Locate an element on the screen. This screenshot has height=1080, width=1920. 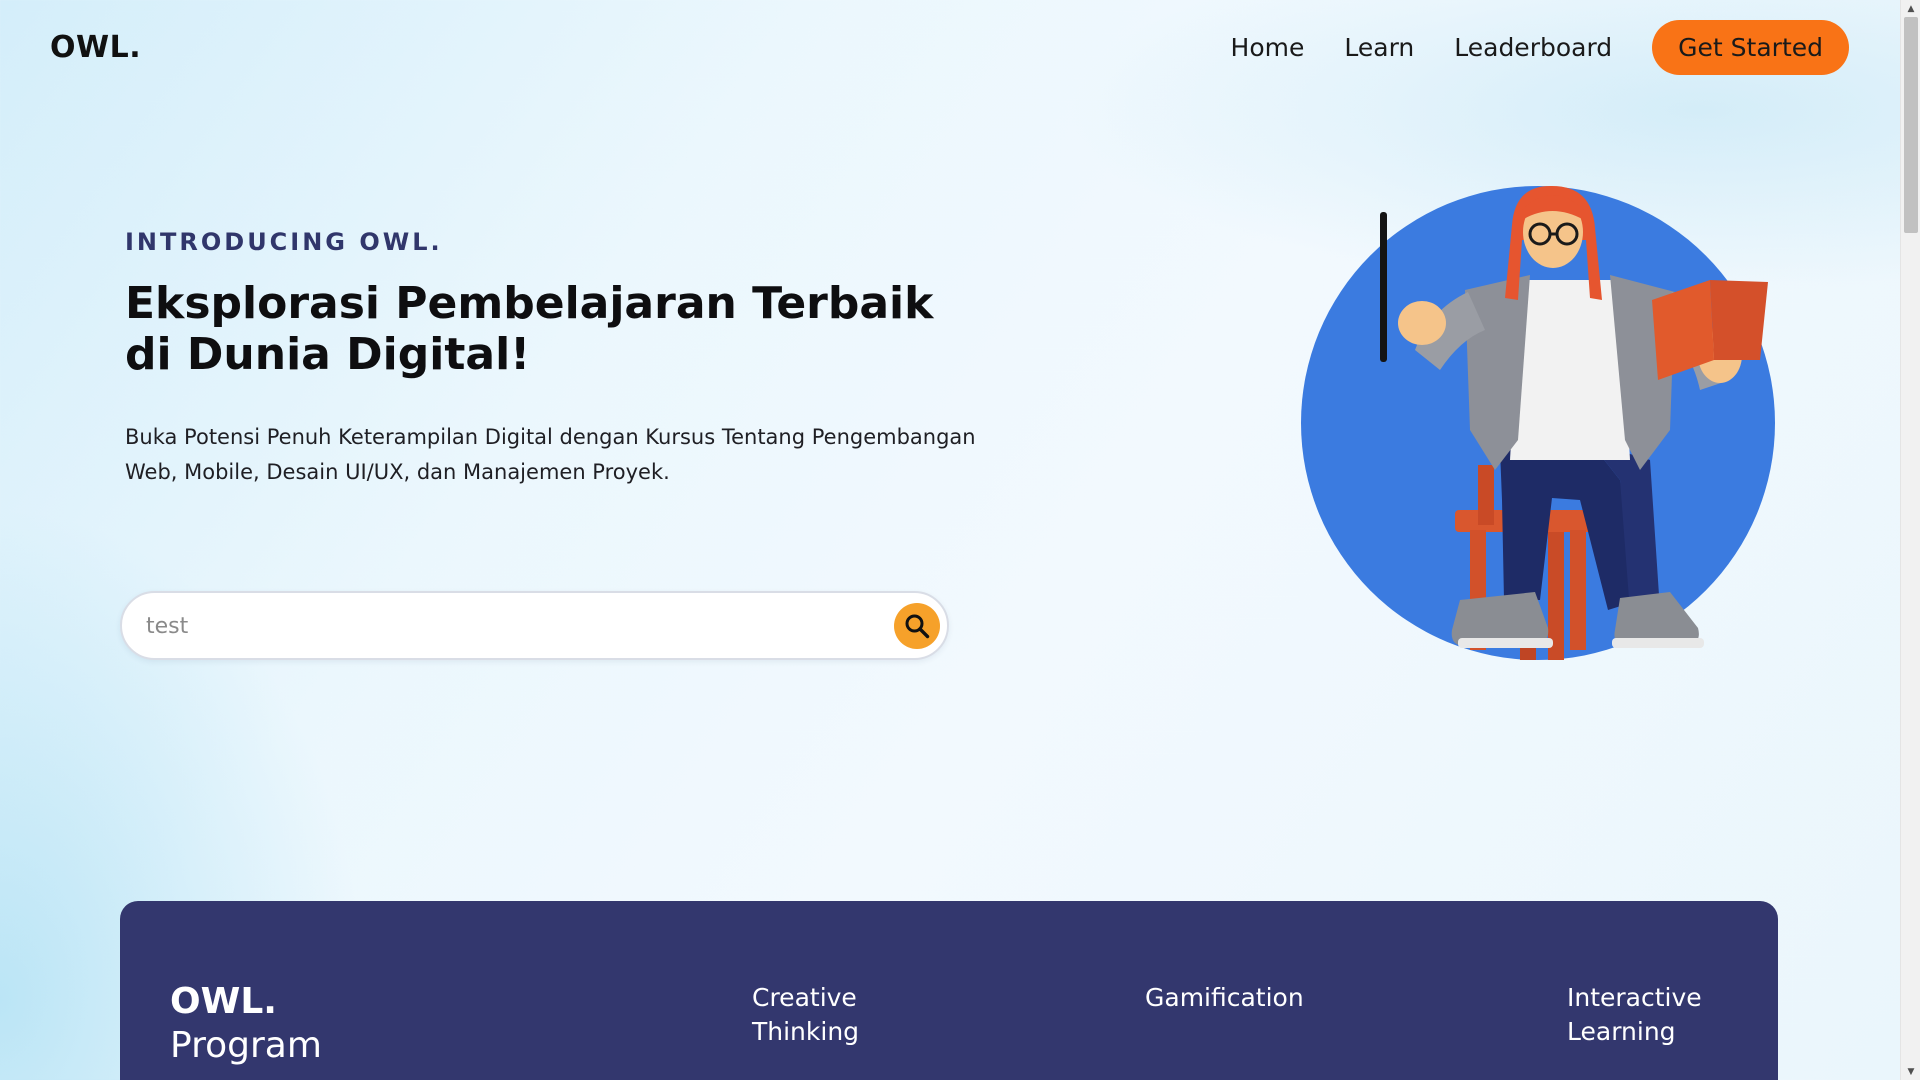
navbar: OWL. Home Learn Leaderboard Get Started is located at coordinates (950, 48).